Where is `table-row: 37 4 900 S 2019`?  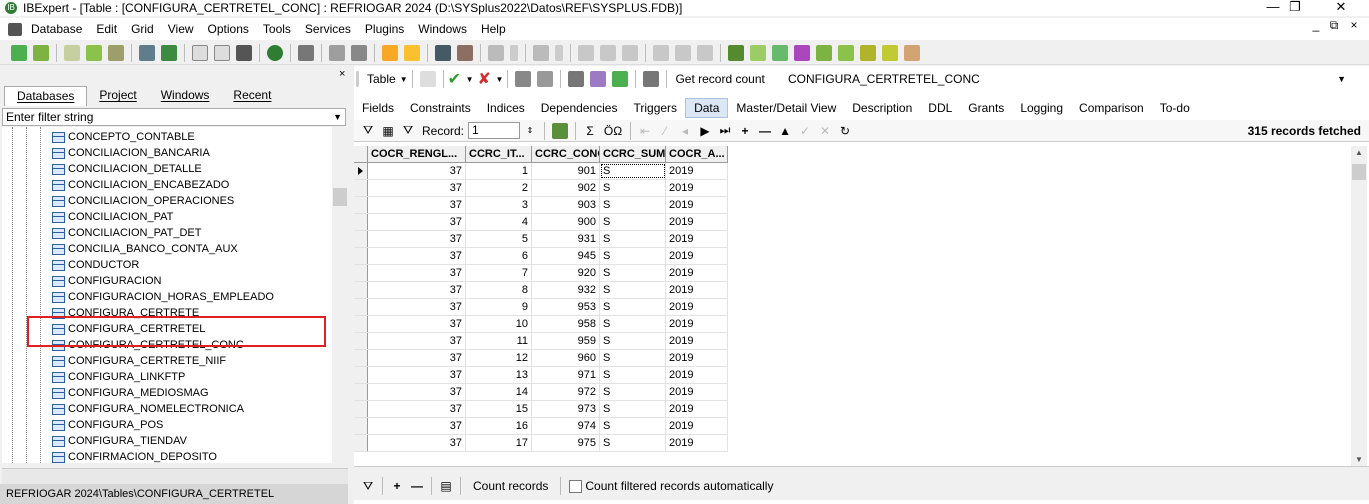 table-row: 37 4 900 S 2019 is located at coordinates (541, 222).